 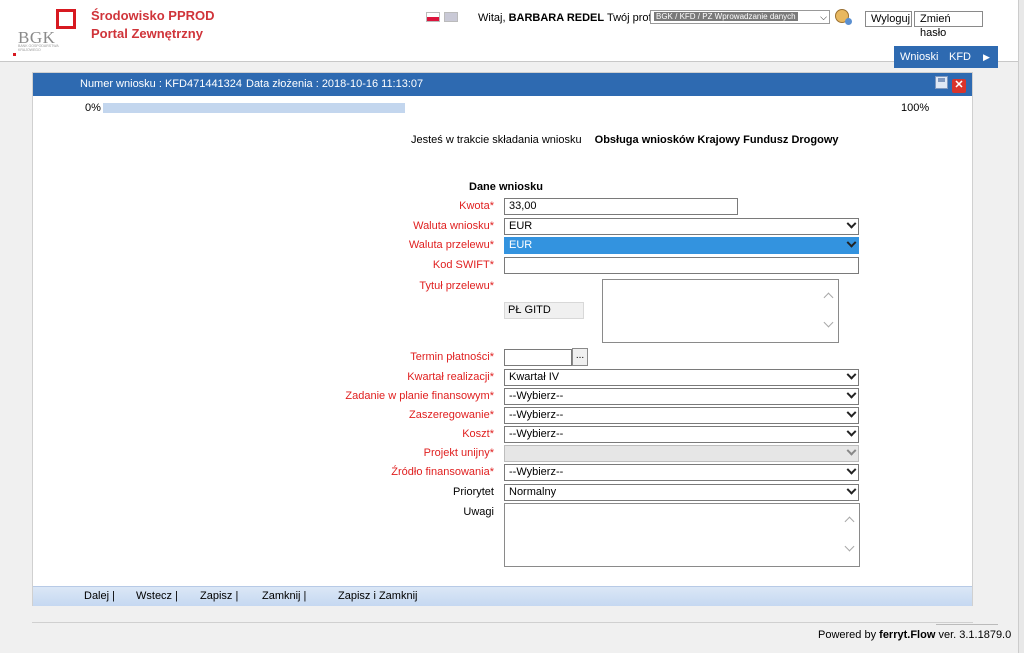 What do you see at coordinates (536, 415) in the screenshot?
I see `zaszeregowanie-value: --Wybierz--` at bounding box center [536, 415].